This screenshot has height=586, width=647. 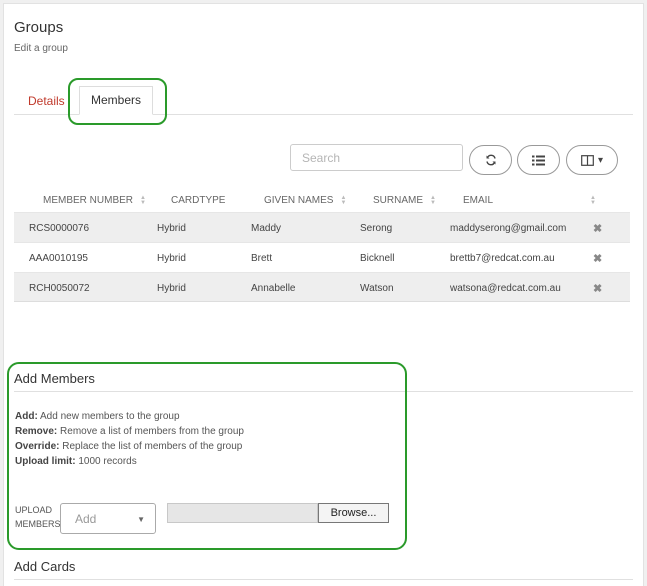 I want to click on columns-icon, so click(x=587, y=160).